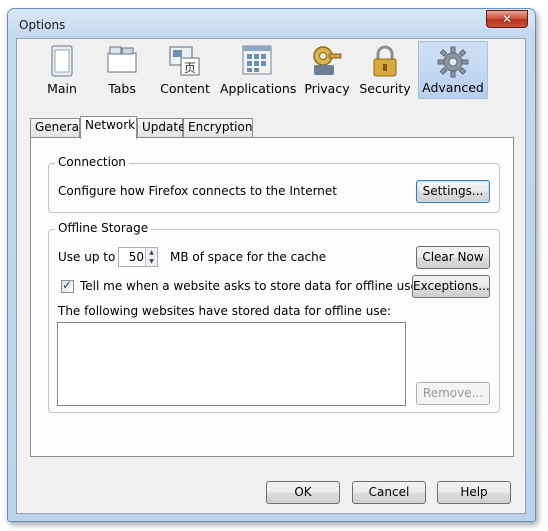 The width and height of the screenshot is (548, 531). I want to click on main-icon, so click(62, 61).